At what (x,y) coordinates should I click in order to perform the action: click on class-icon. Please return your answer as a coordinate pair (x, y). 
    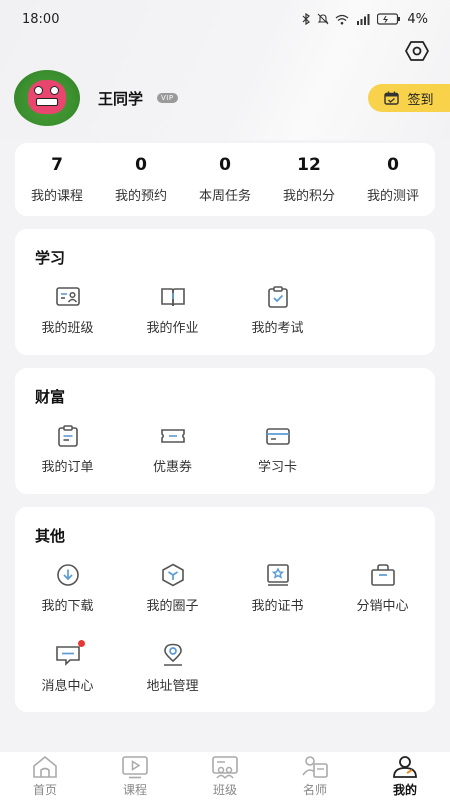
    Looking at the image, I should click on (68, 297).